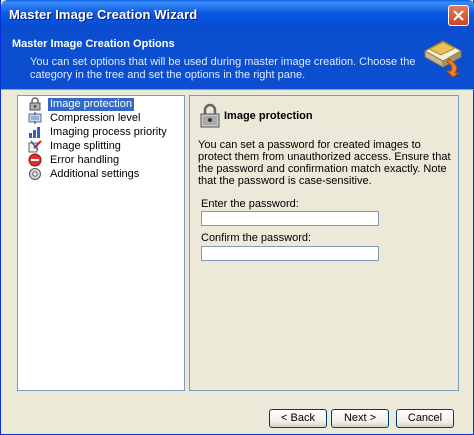 This screenshot has width=474, height=435. I want to click on password-input, so click(290, 218).